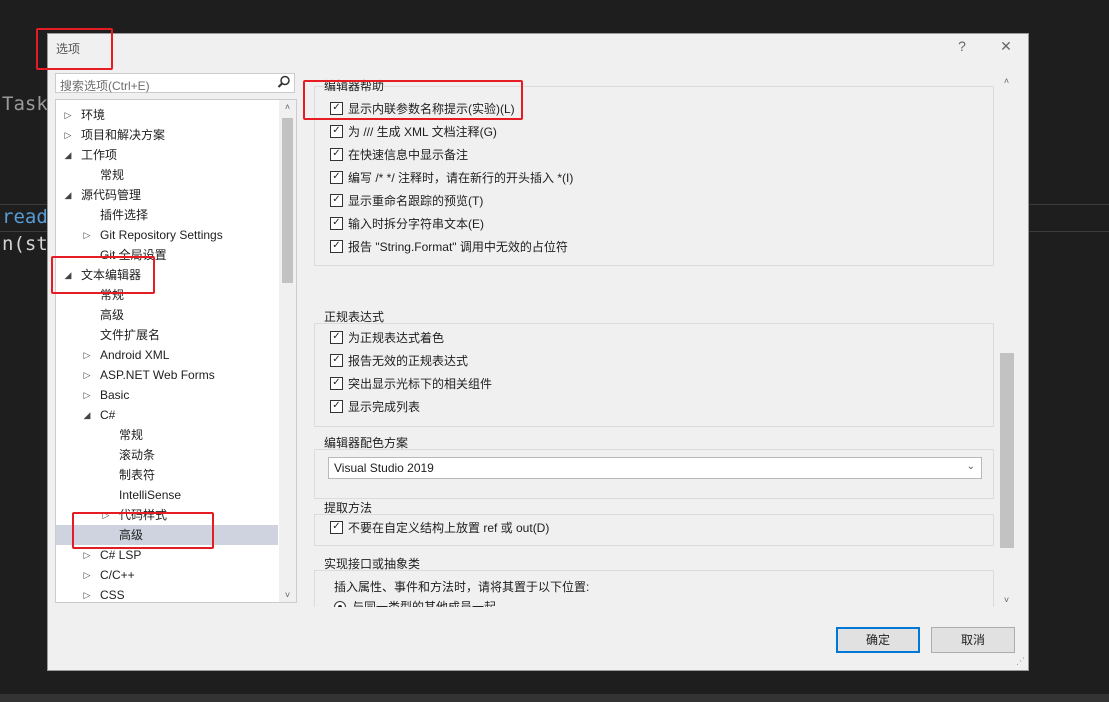 The width and height of the screenshot is (1109, 702). Describe the element at coordinates (135, 355) in the screenshot. I see `tree-item-label: Android XML` at that location.